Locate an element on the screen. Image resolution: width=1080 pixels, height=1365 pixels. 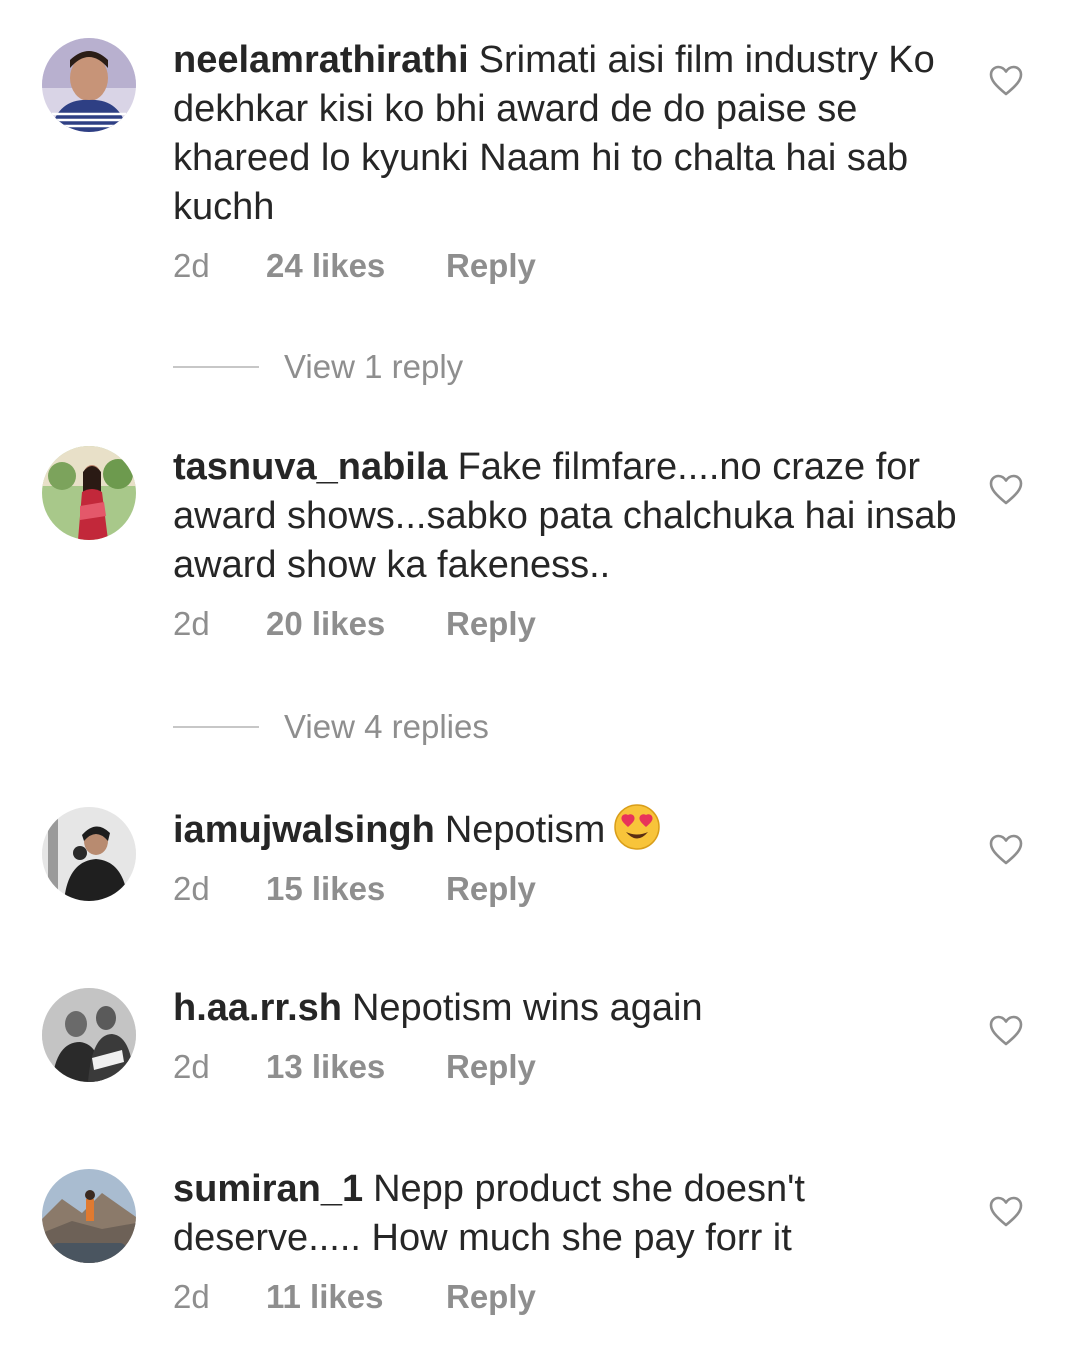
comment-username: iamujwalsingh is located at coordinates (304, 830).